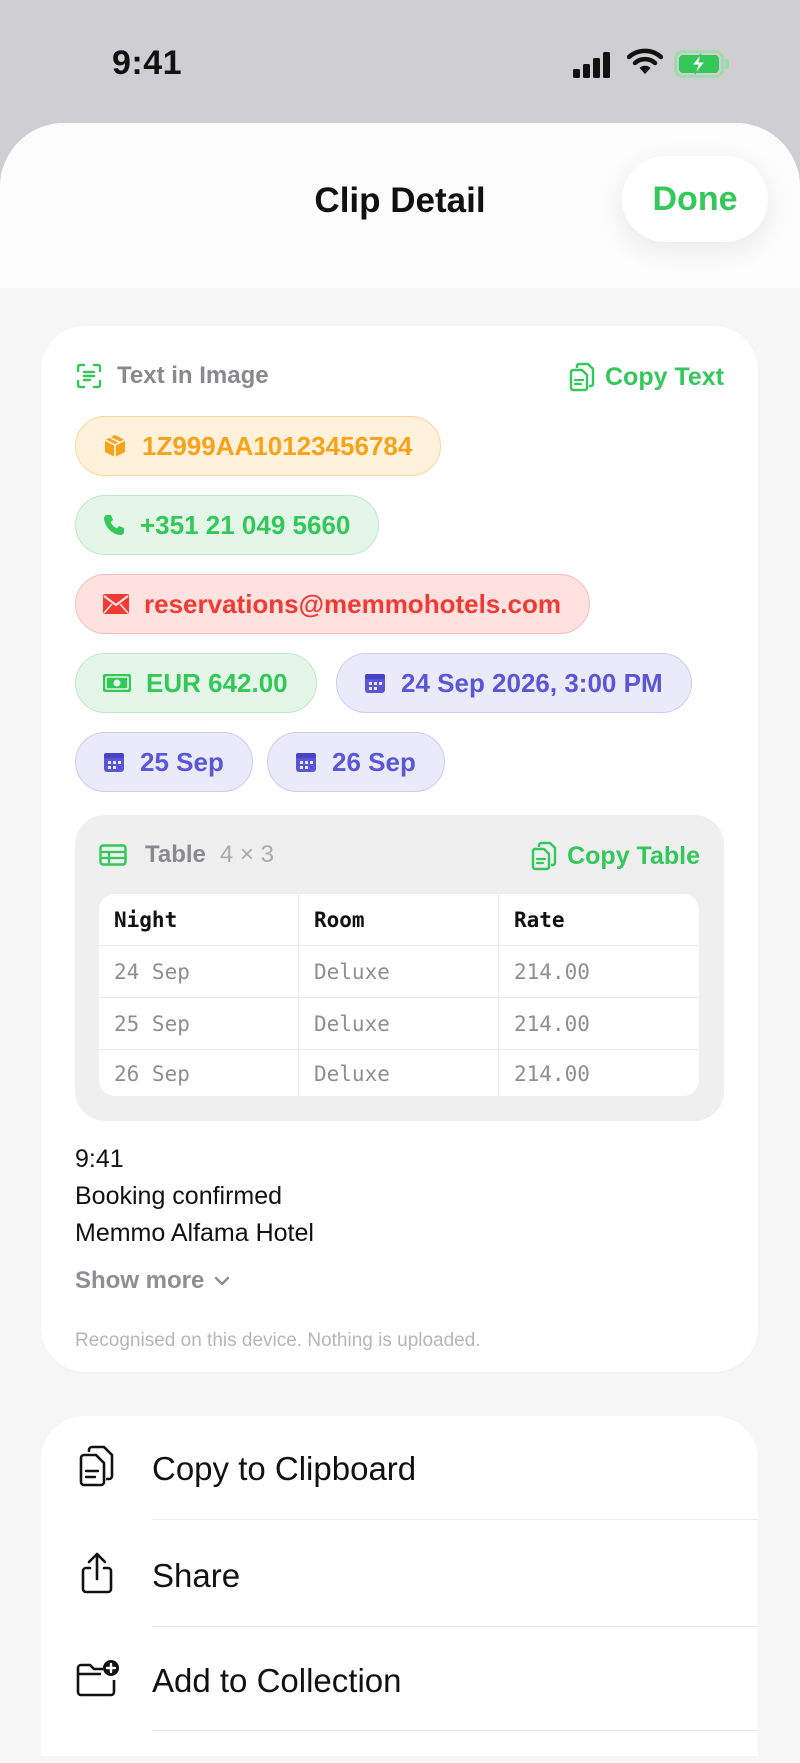 Image resolution: width=800 pixels, height=1763 pixels. What do you see at coordinates (199, 971) in the screenshot?
I see `table-cell: 24 Sep` at bounding box center [199, 971].